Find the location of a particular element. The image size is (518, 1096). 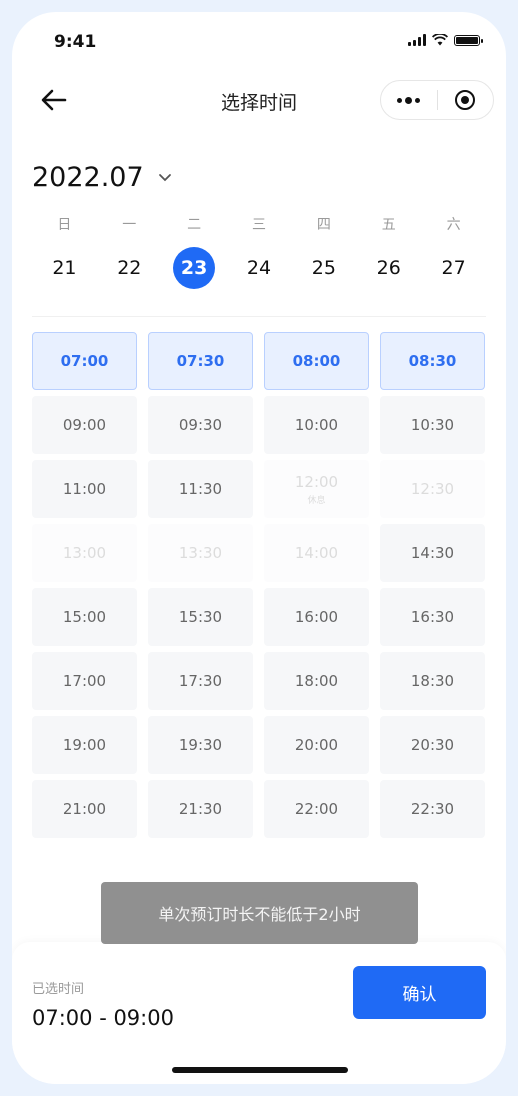

time-slot: 17:30 is located at coordinates (200, 681).